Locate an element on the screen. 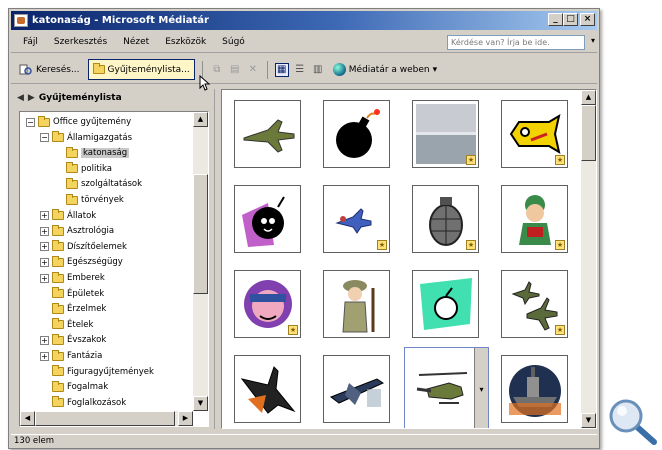 The width and height of the screenshot is (662, 450). scroll-down-button: ▼ is located at coordinates (200, 403).